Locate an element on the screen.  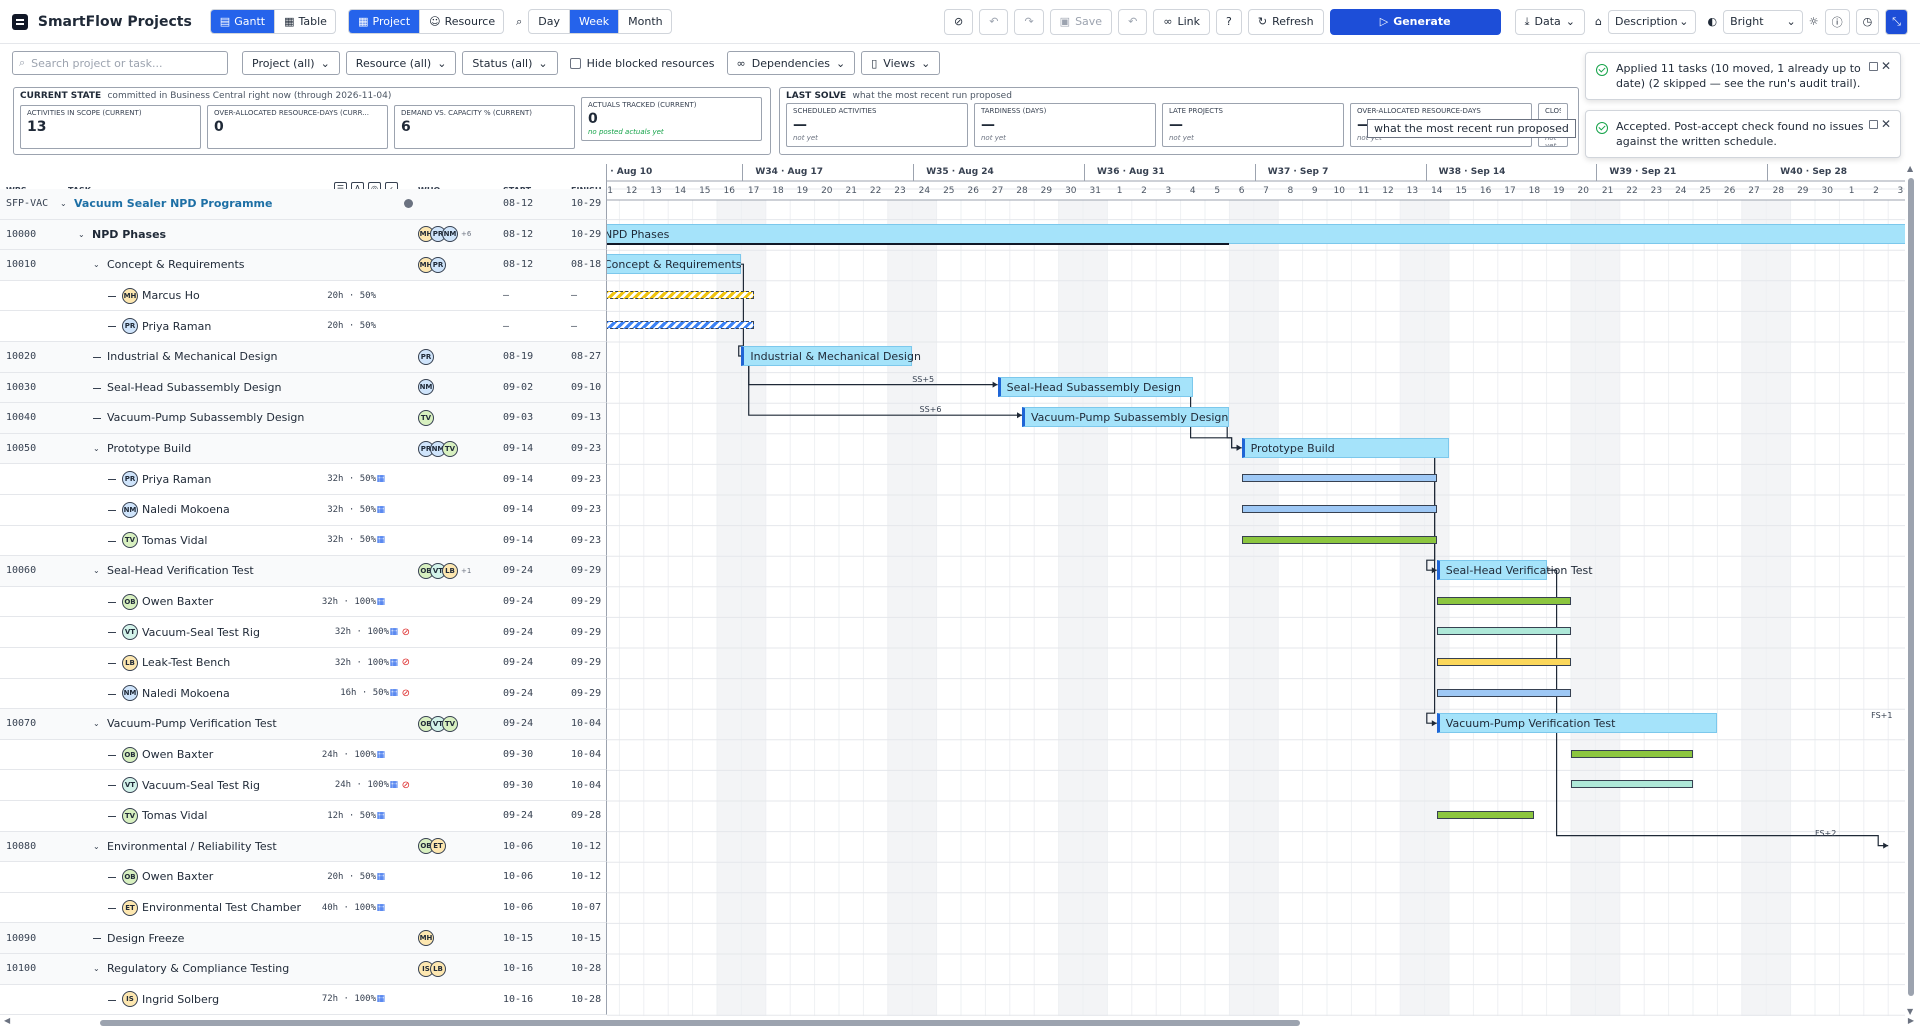
help-button: ? is located at coordinates (1229, 21).